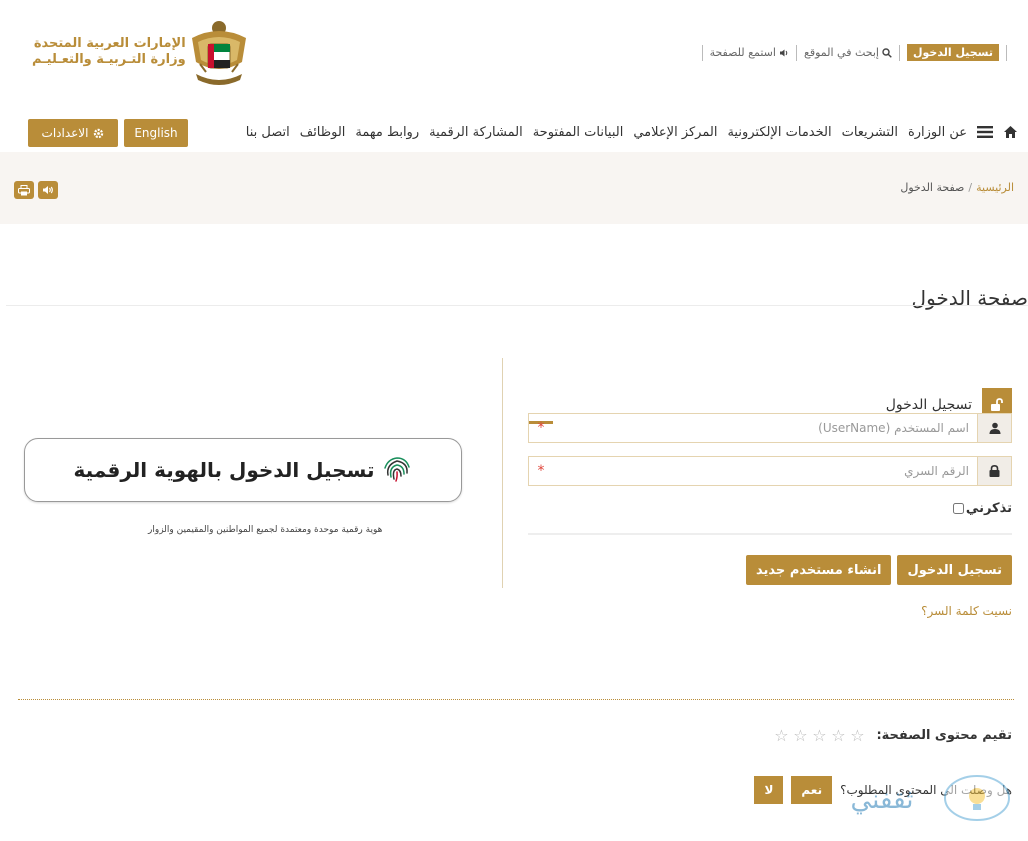 The height and width of the screenshot is (841, 1028). What do you see at coordinates (928, 405) in the screenshot?
I see `login-panel-title: تسجيل الدخول` at bounding box center [928, 405].